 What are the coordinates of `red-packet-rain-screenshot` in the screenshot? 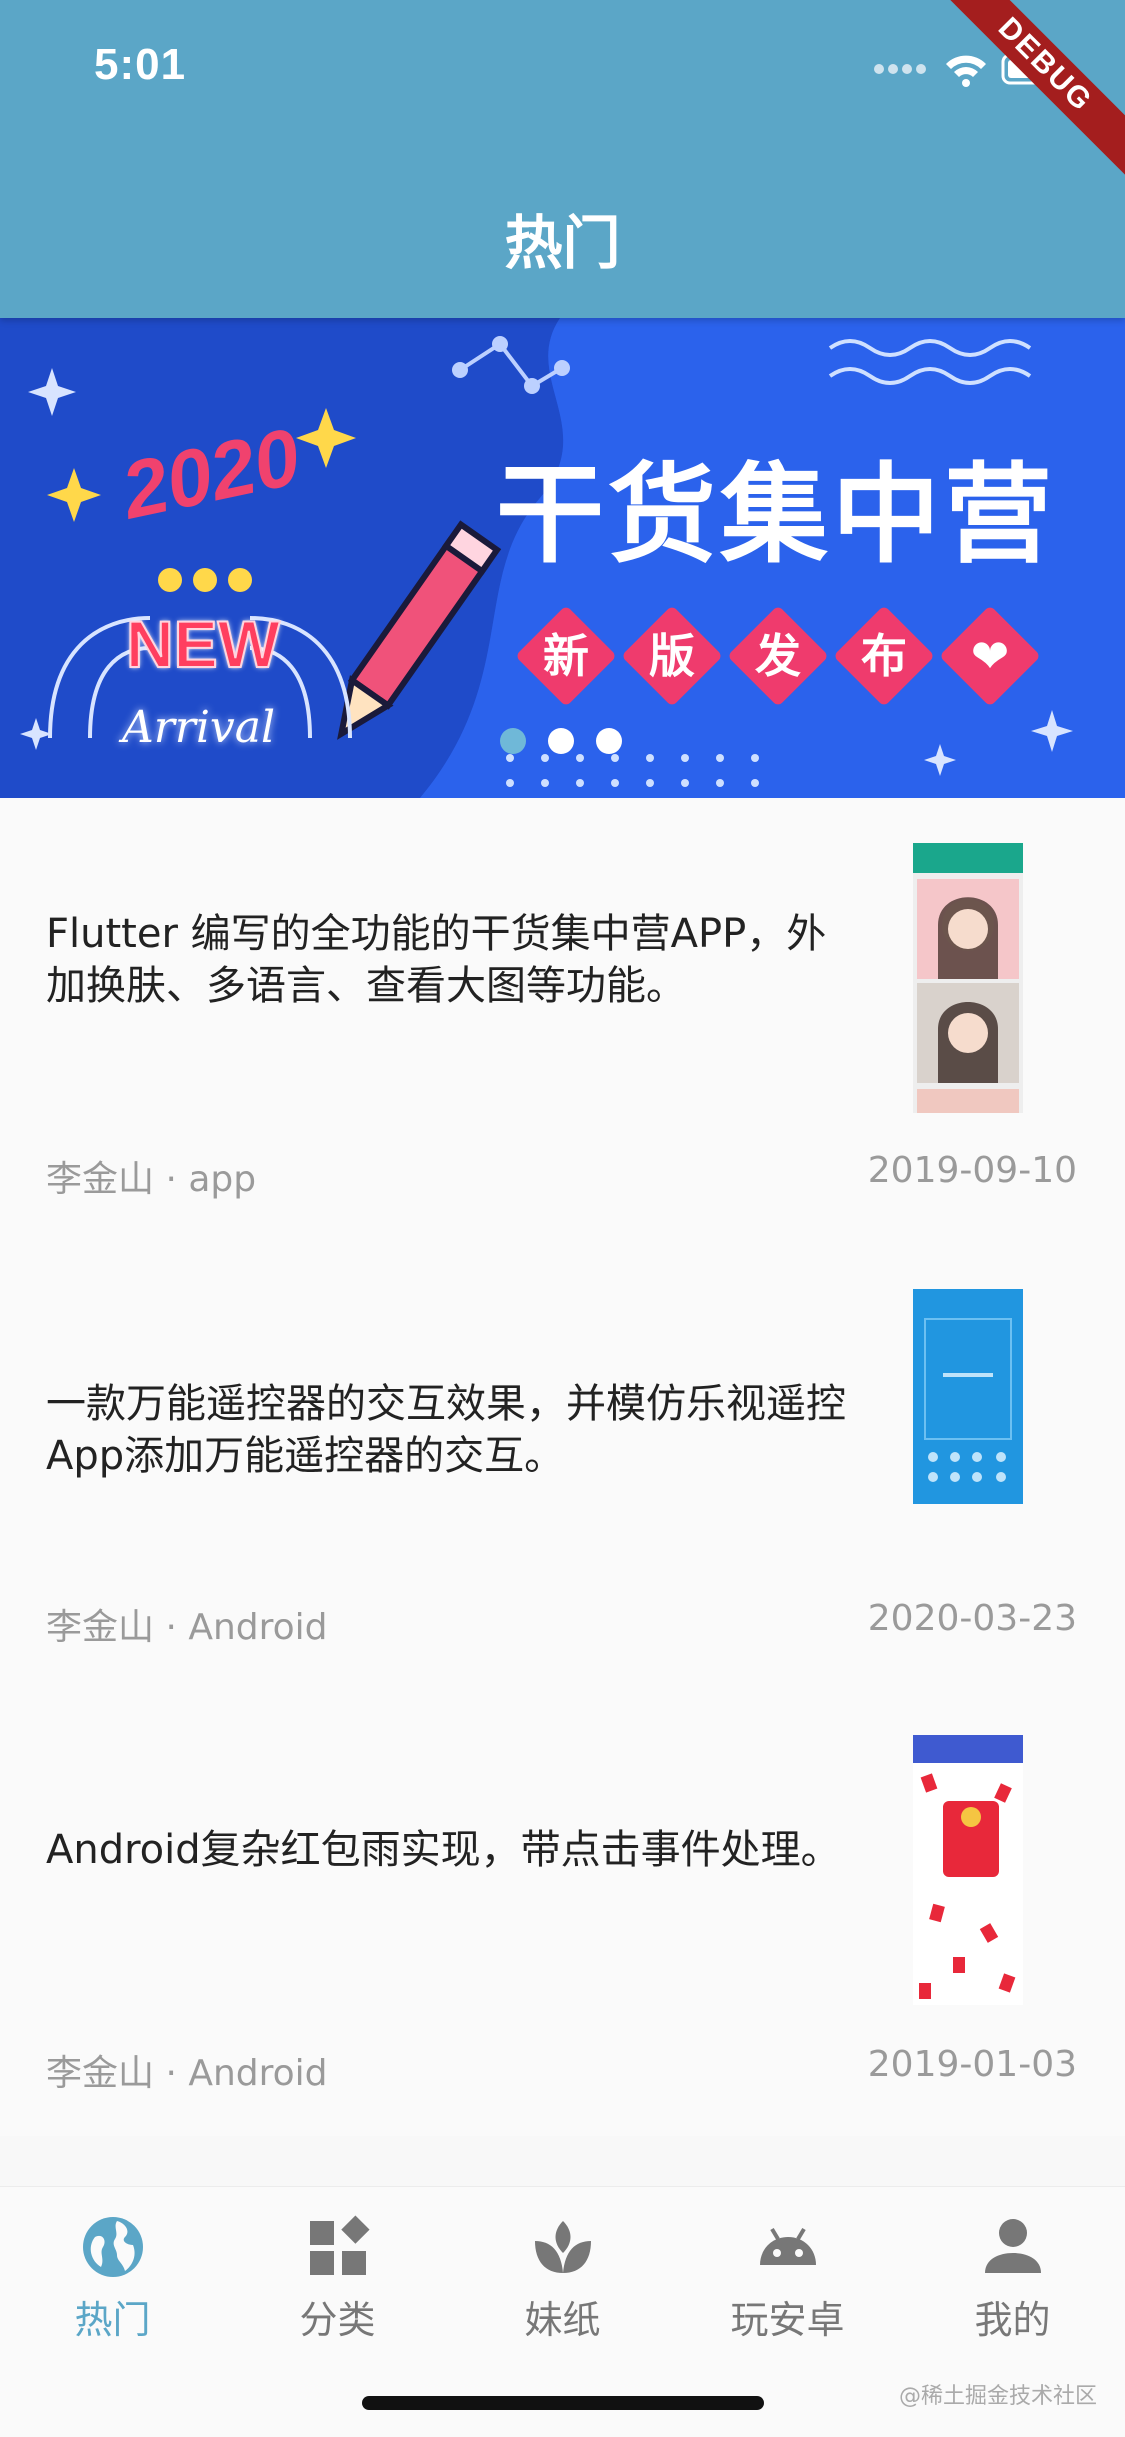 It's located at (968, 1867).